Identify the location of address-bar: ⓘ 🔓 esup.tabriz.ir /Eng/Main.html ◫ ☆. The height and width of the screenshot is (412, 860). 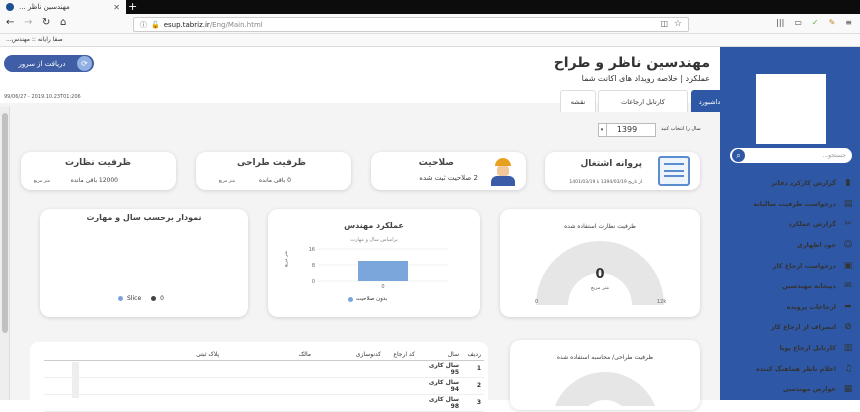
(411, 24).